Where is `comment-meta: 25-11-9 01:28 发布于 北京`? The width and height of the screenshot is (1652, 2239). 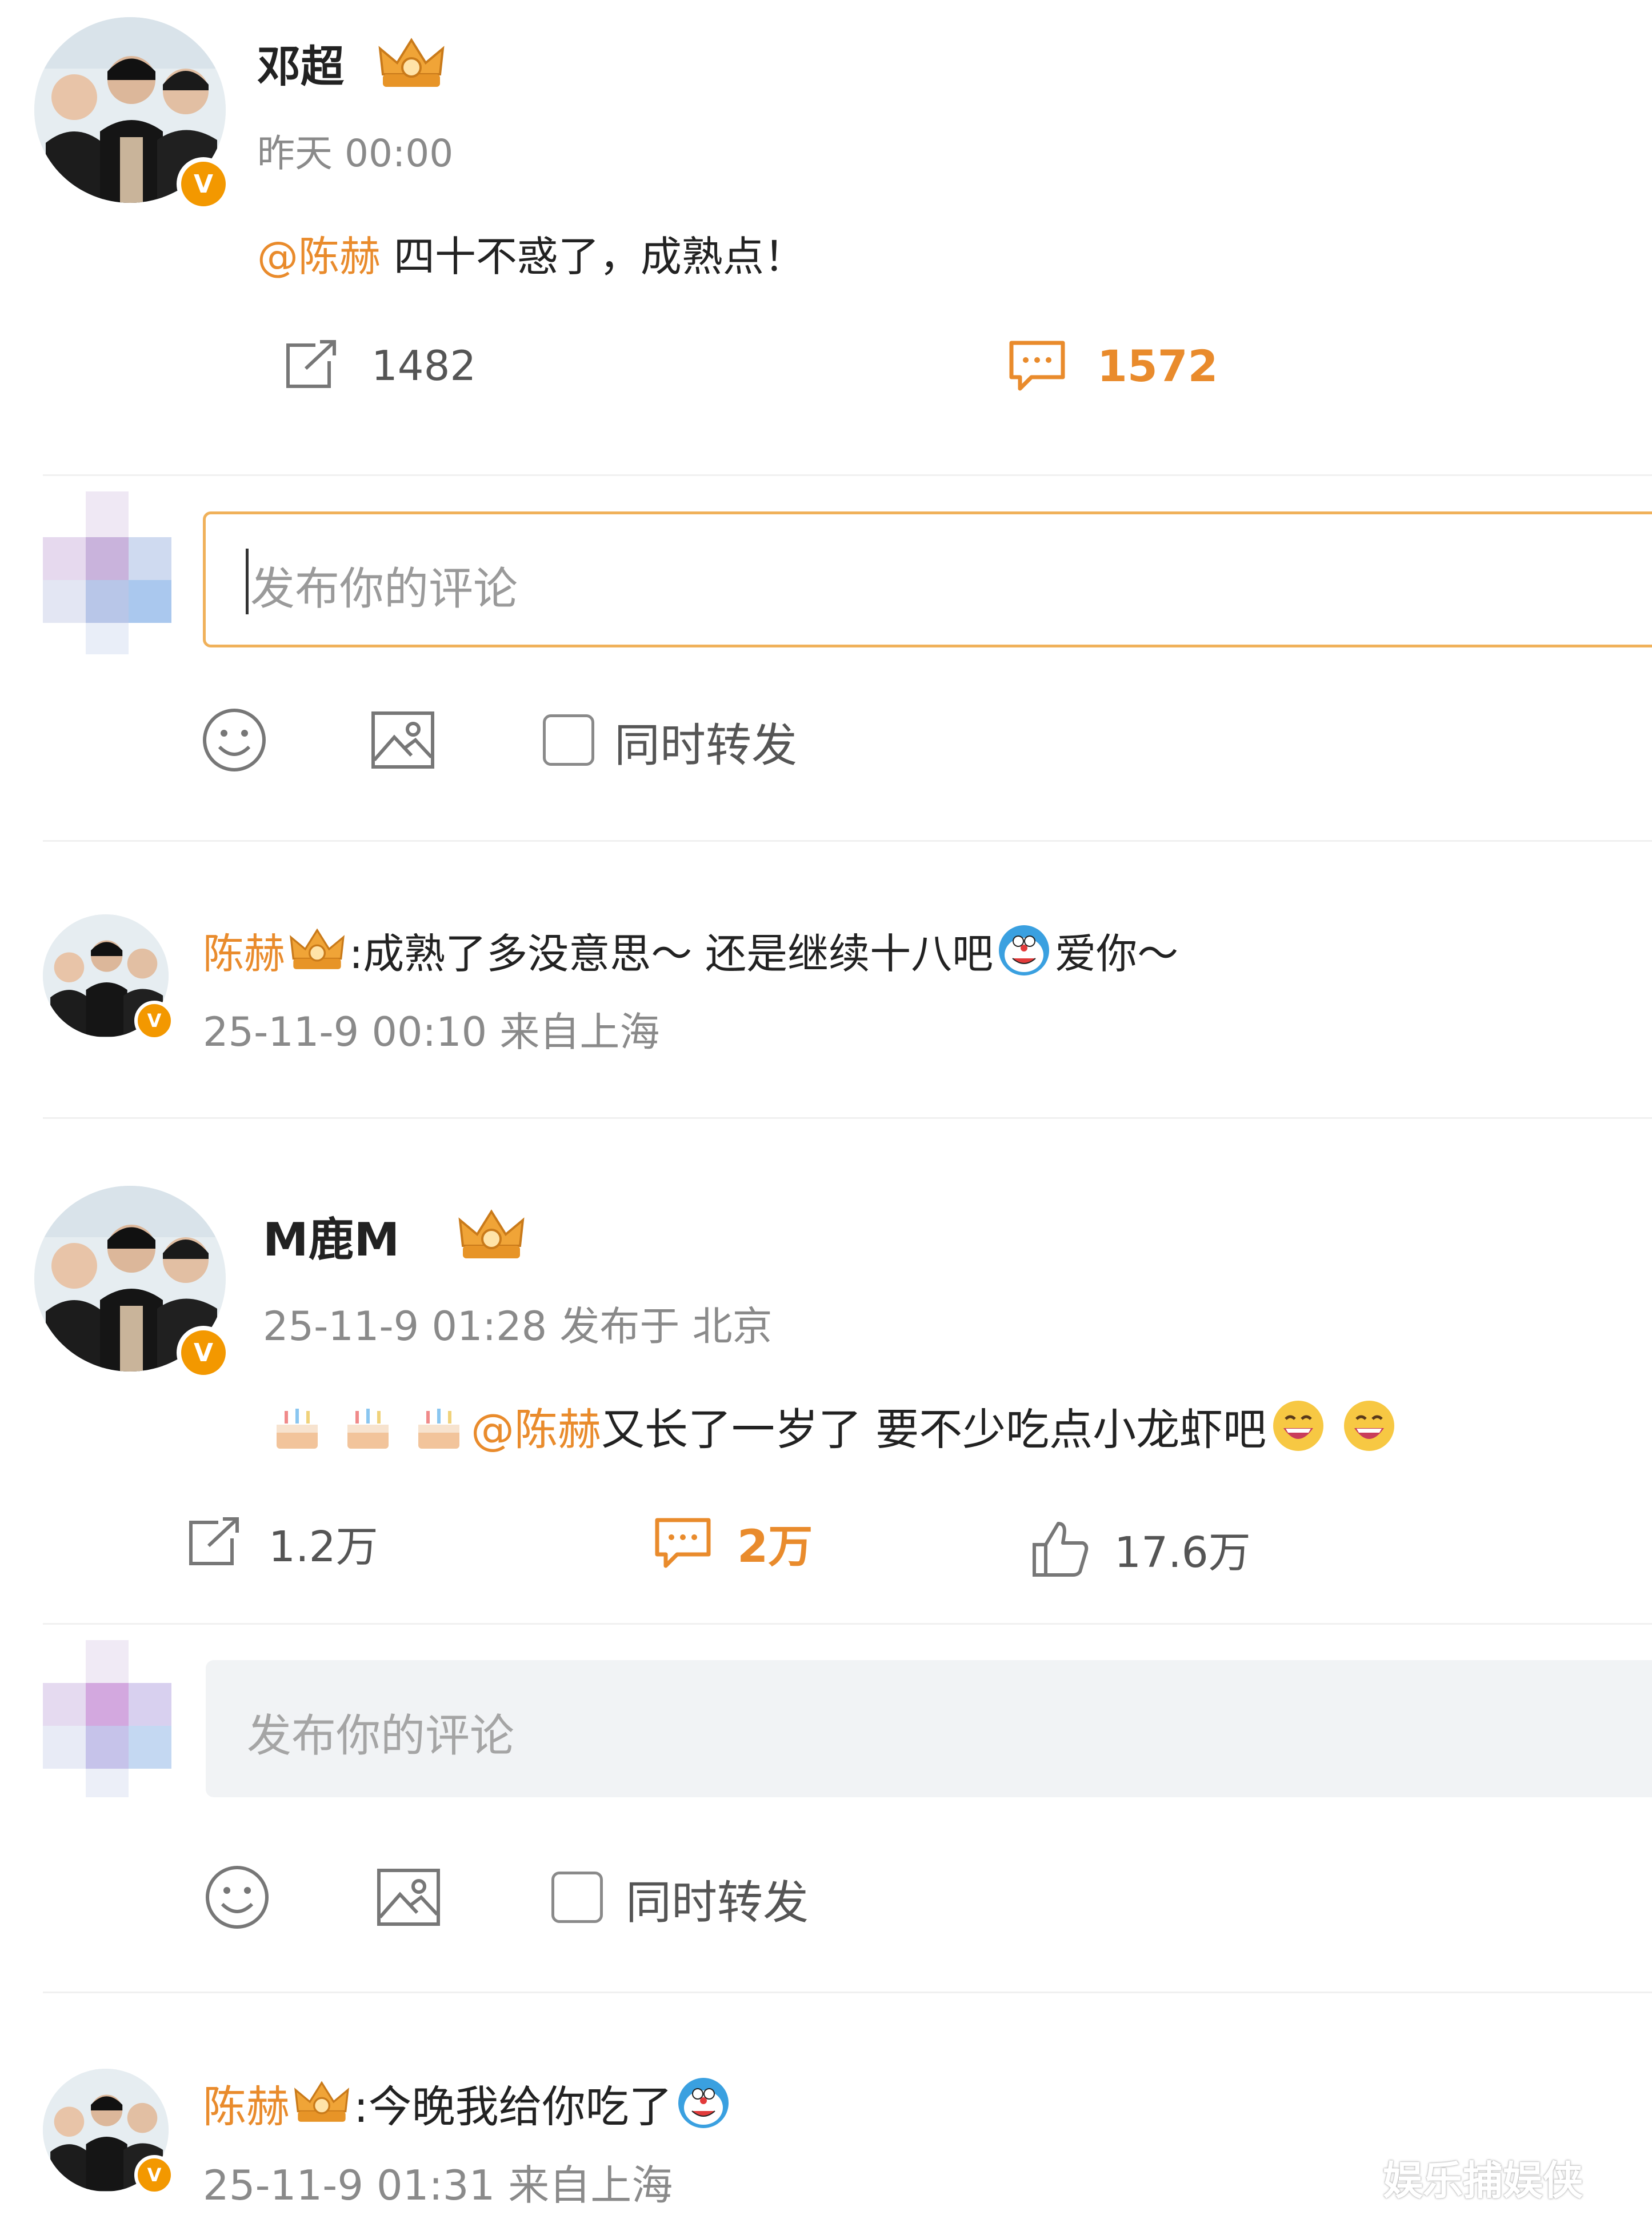
comment-meta: 25-11-9 01:28 发布于 北京 is located at coordinates (518, 1326).